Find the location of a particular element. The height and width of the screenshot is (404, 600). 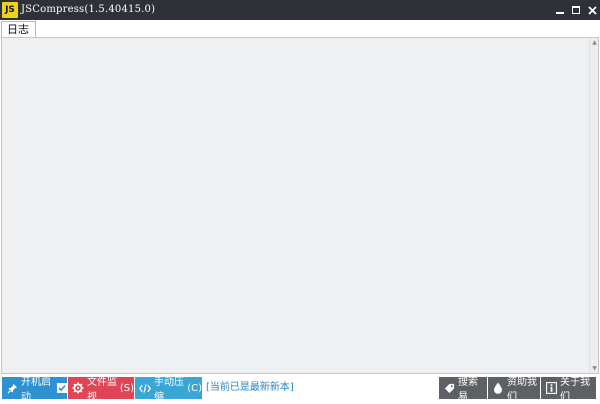

donate-label: 资助我们 is located at coordinates (522, 390).